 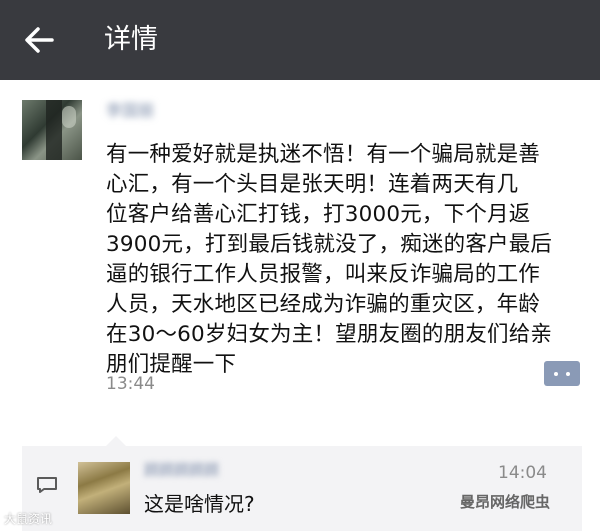 I want to click on watermark-right: 曼昂网络爬虫, so click(x=505, y=502).